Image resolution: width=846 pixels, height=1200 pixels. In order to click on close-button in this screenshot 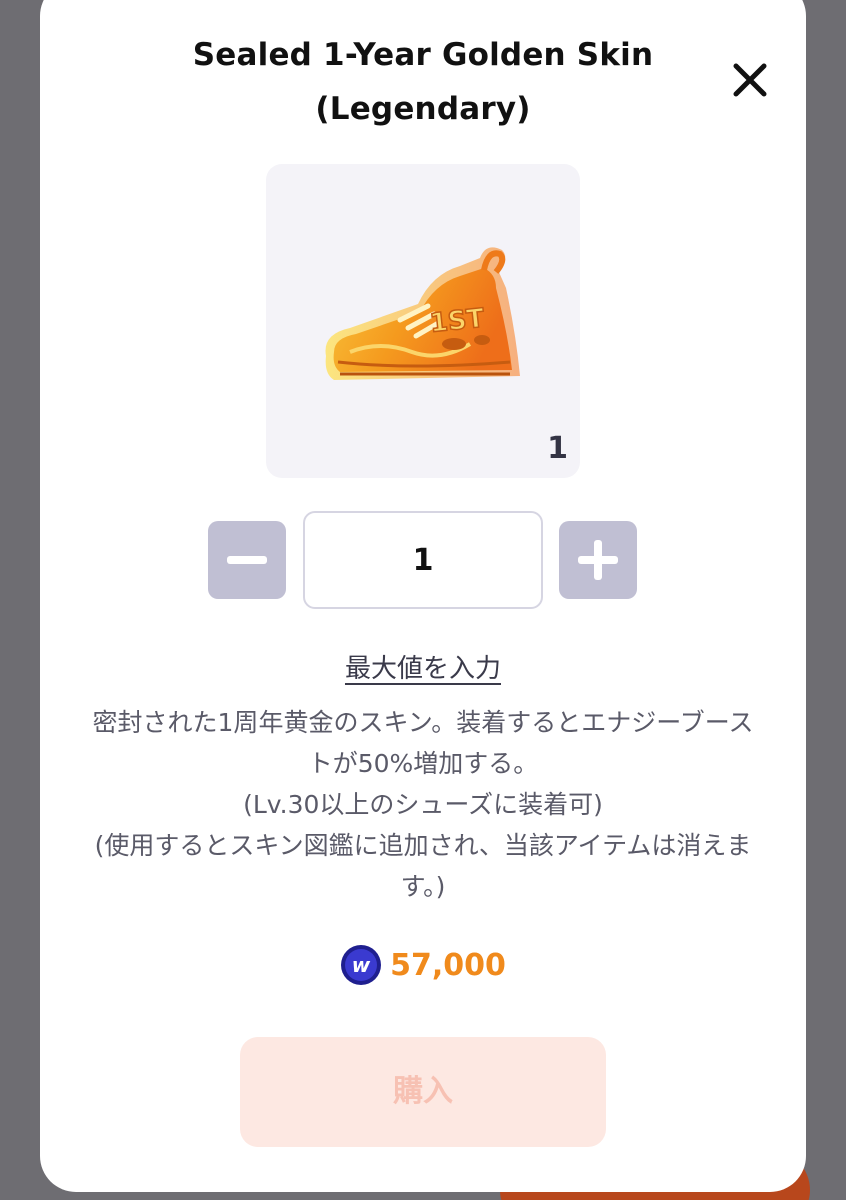, I will do `click(750, 80)`.